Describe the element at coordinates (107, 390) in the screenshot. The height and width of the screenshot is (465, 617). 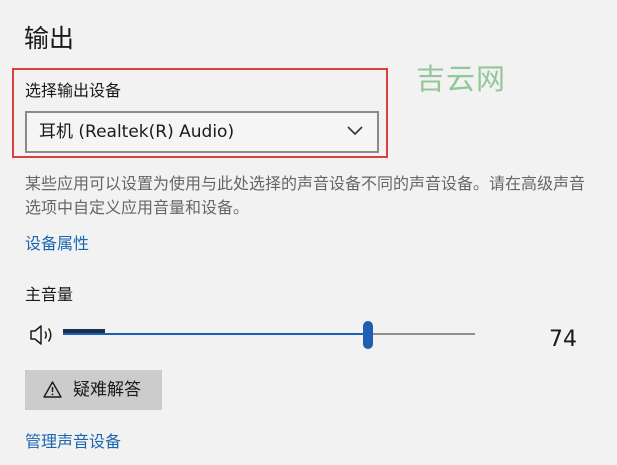
I see `troubleshoot-label: 疑难解答` at that location.